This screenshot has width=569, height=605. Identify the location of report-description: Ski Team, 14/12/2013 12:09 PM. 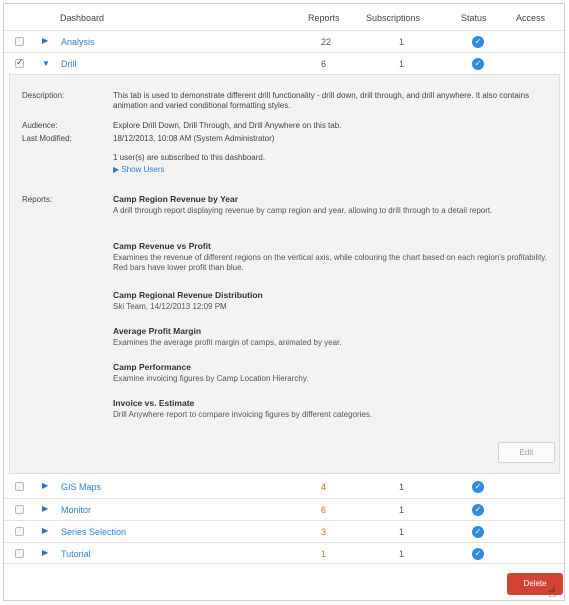
(170, 306).